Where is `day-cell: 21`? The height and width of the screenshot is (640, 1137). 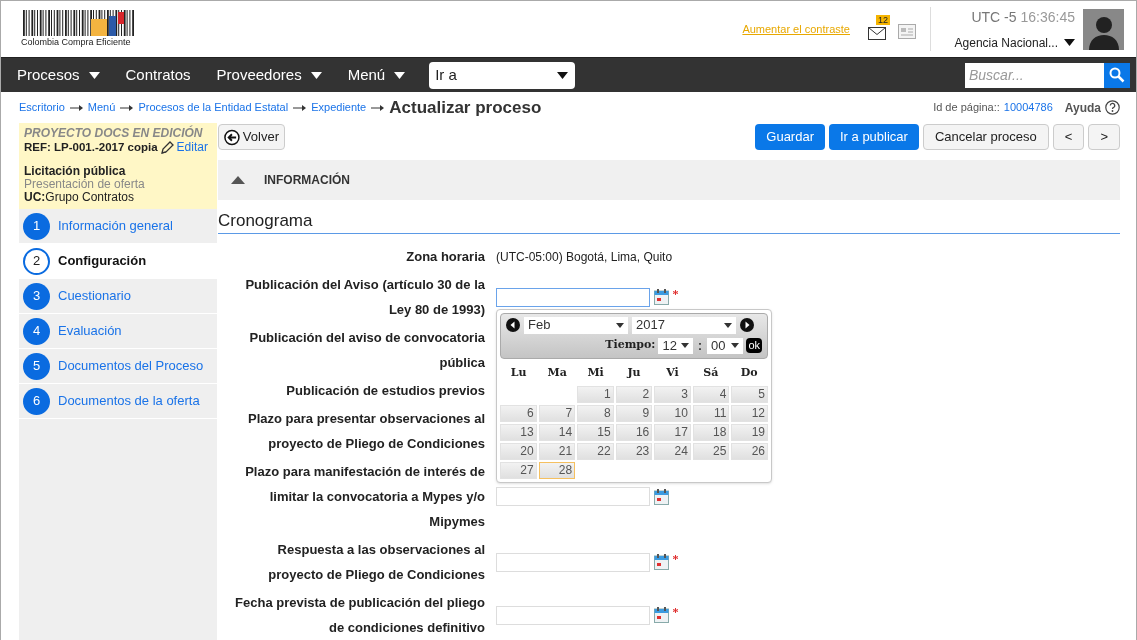 day-cell: 21 is located at coordinates (557, 451).